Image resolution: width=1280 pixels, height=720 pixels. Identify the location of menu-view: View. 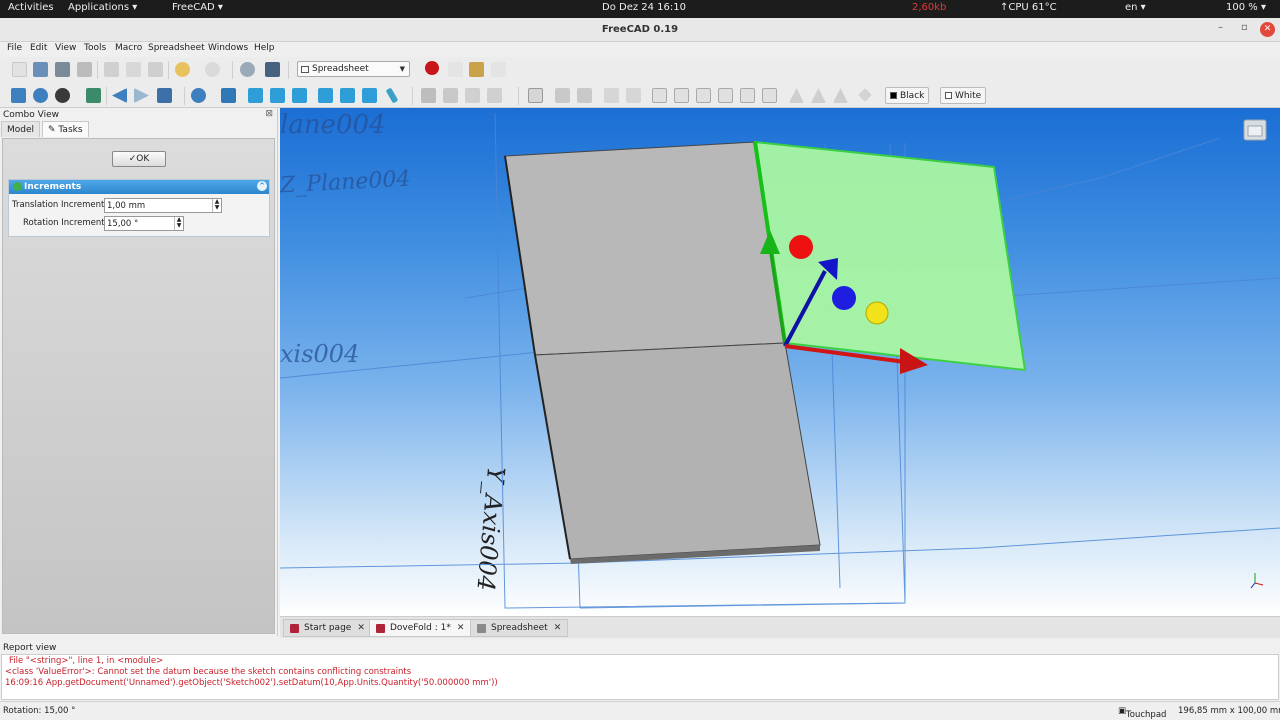
(65, 48).